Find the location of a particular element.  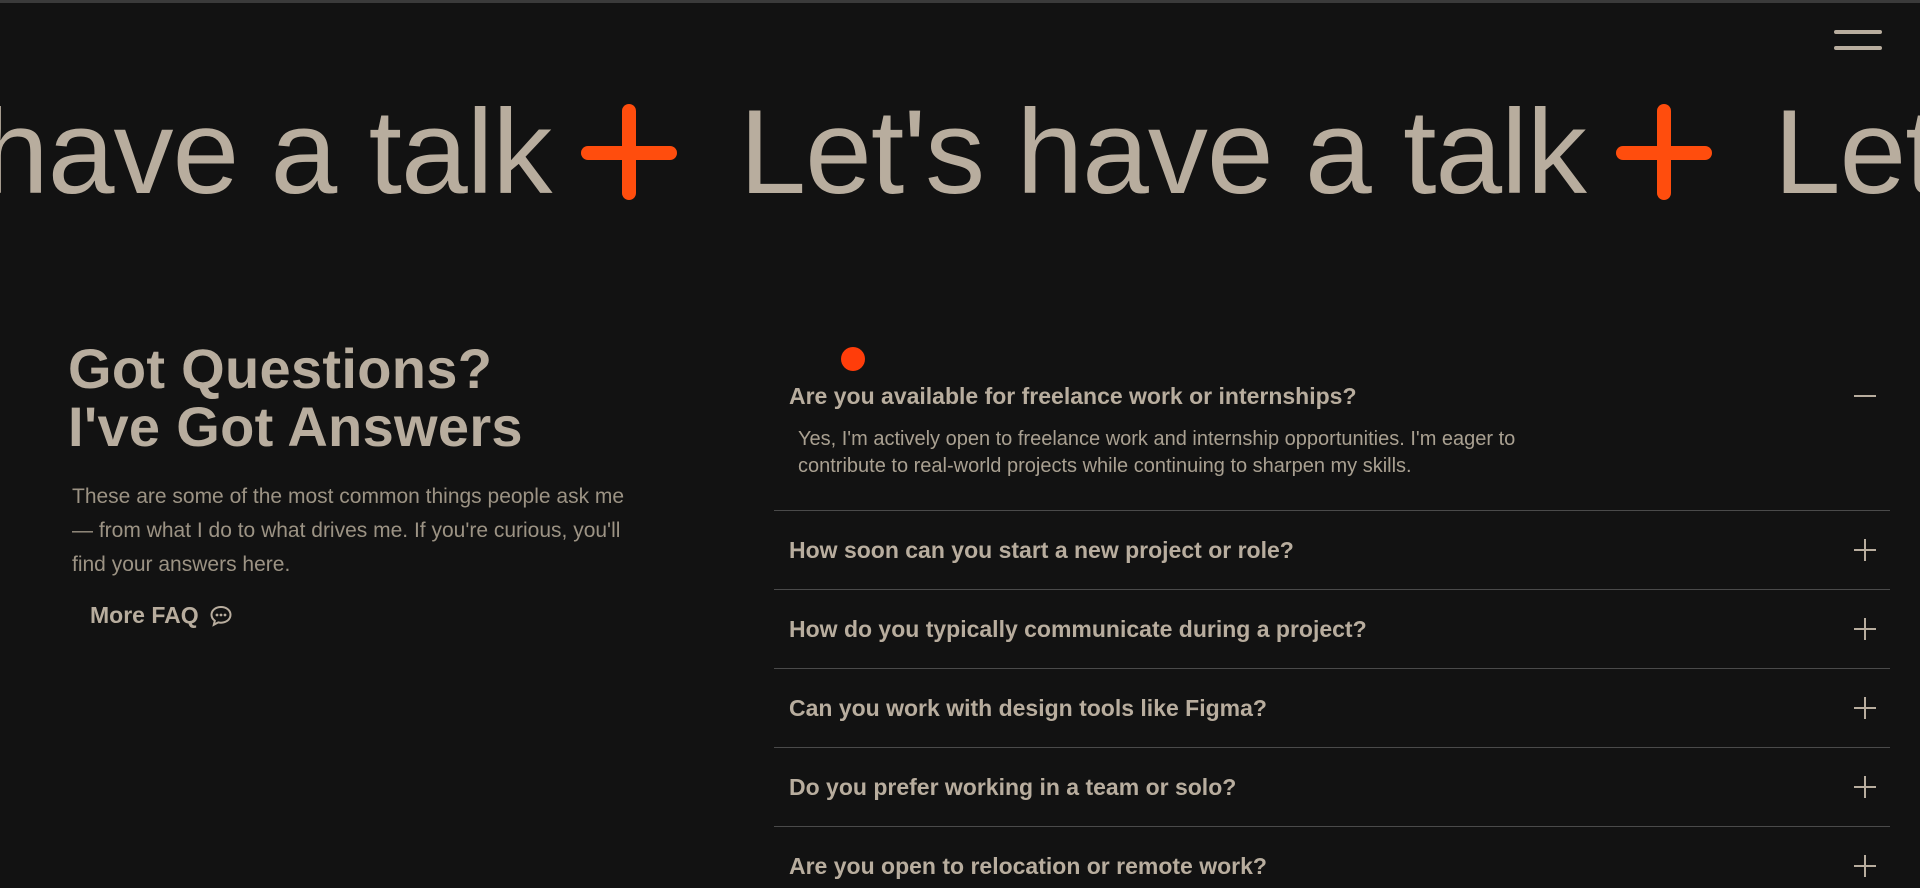

marquee-text: Let' is located at coordinates (1846, 152).